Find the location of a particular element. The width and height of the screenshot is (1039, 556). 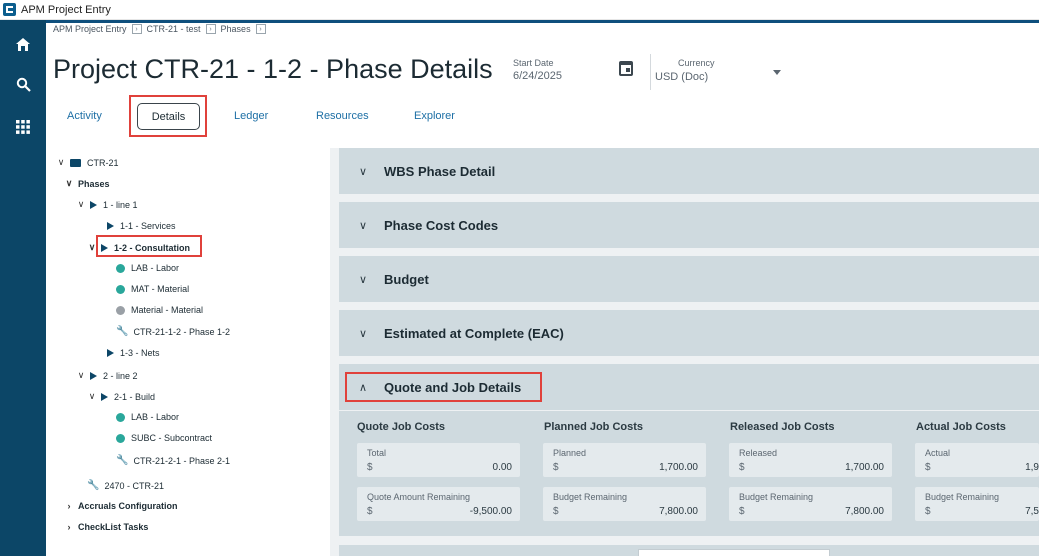

tree-node-checklist: › CheckList Tasks is located at coordinates (106, 527).